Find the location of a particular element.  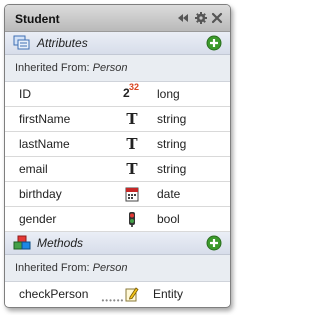

window-title: Student is located at coordinates (37, 19).